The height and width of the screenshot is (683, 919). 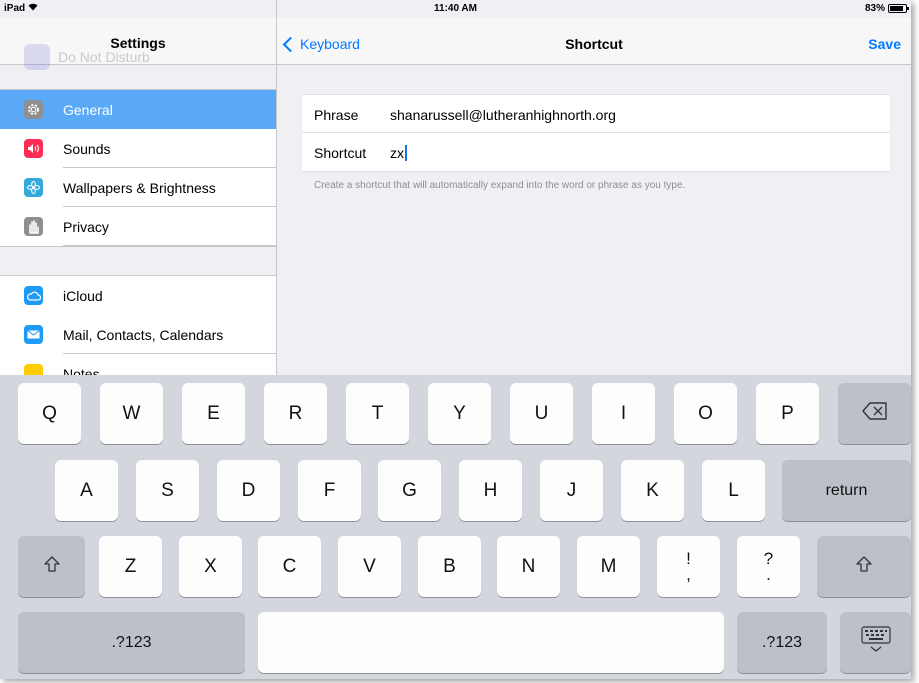 I want to click on key-s: S, so click(x=167, y=490).